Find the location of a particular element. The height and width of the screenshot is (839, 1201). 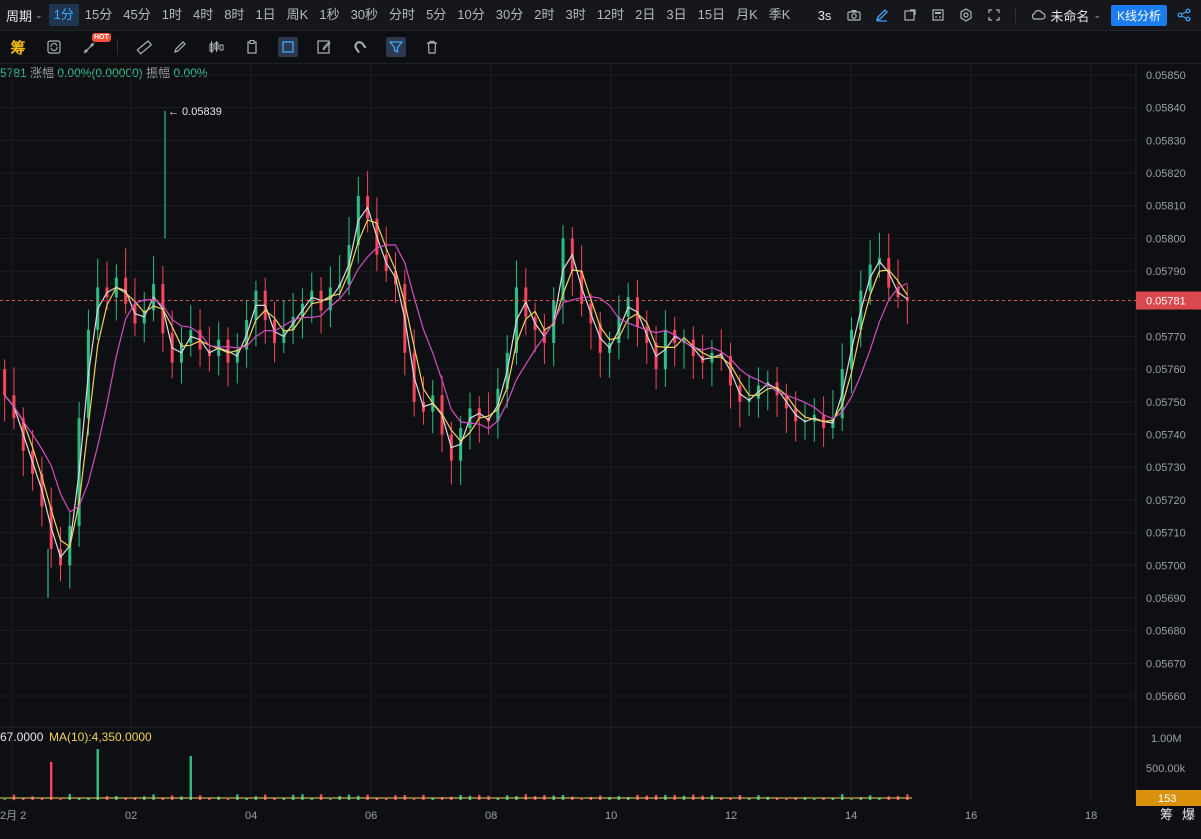

chou-bottom-label: 筹 is located at coordinates (1166, 814).